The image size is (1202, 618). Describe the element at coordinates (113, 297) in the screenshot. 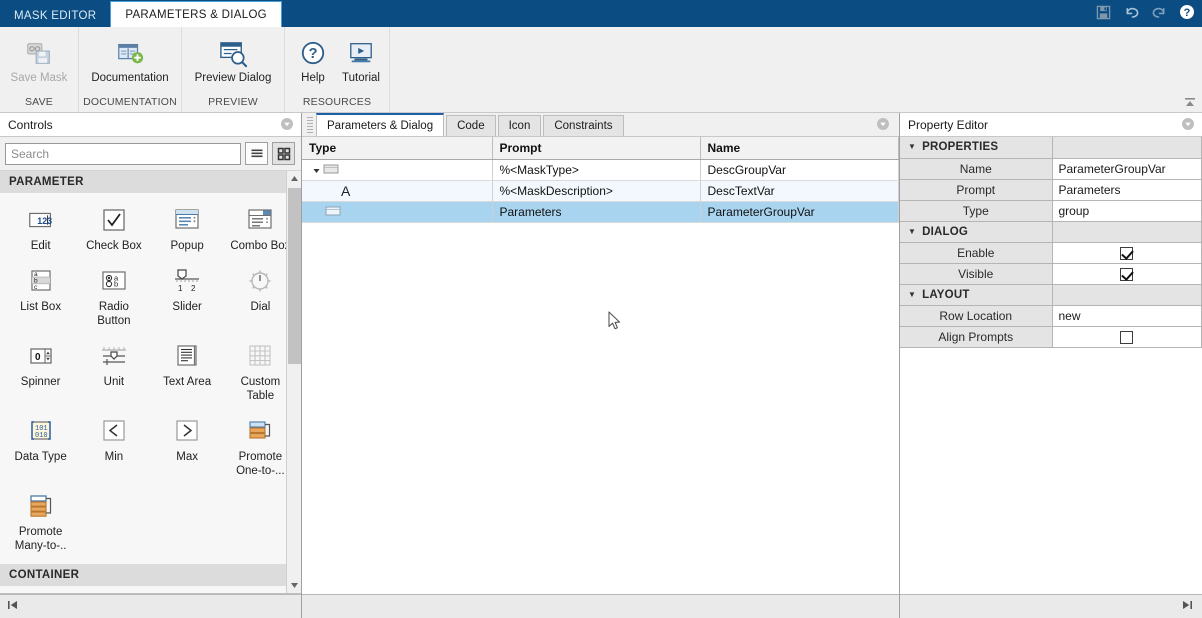

I see `palette-item-radio-button: ab Radio Button` at that location.